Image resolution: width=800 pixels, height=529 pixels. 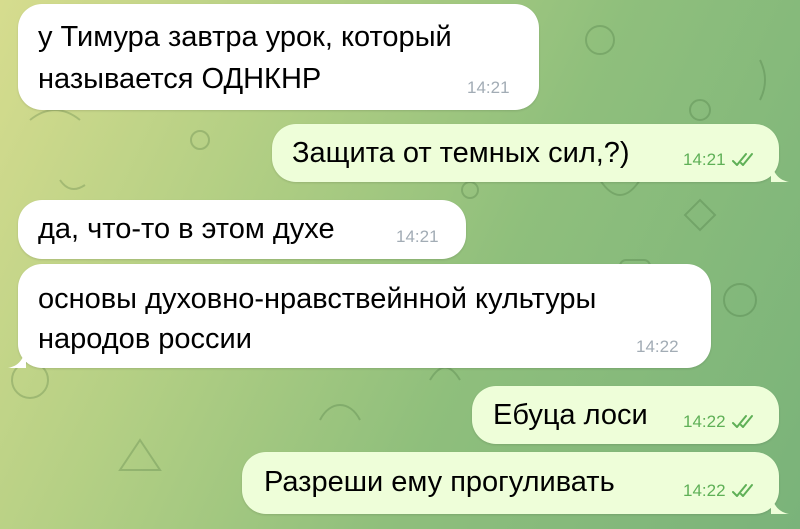 What do you see at coordinates (439, 482) in the screenshot?
I see `message-text-line: Разреши ему прогуливать` at bounding box center [439, 482].